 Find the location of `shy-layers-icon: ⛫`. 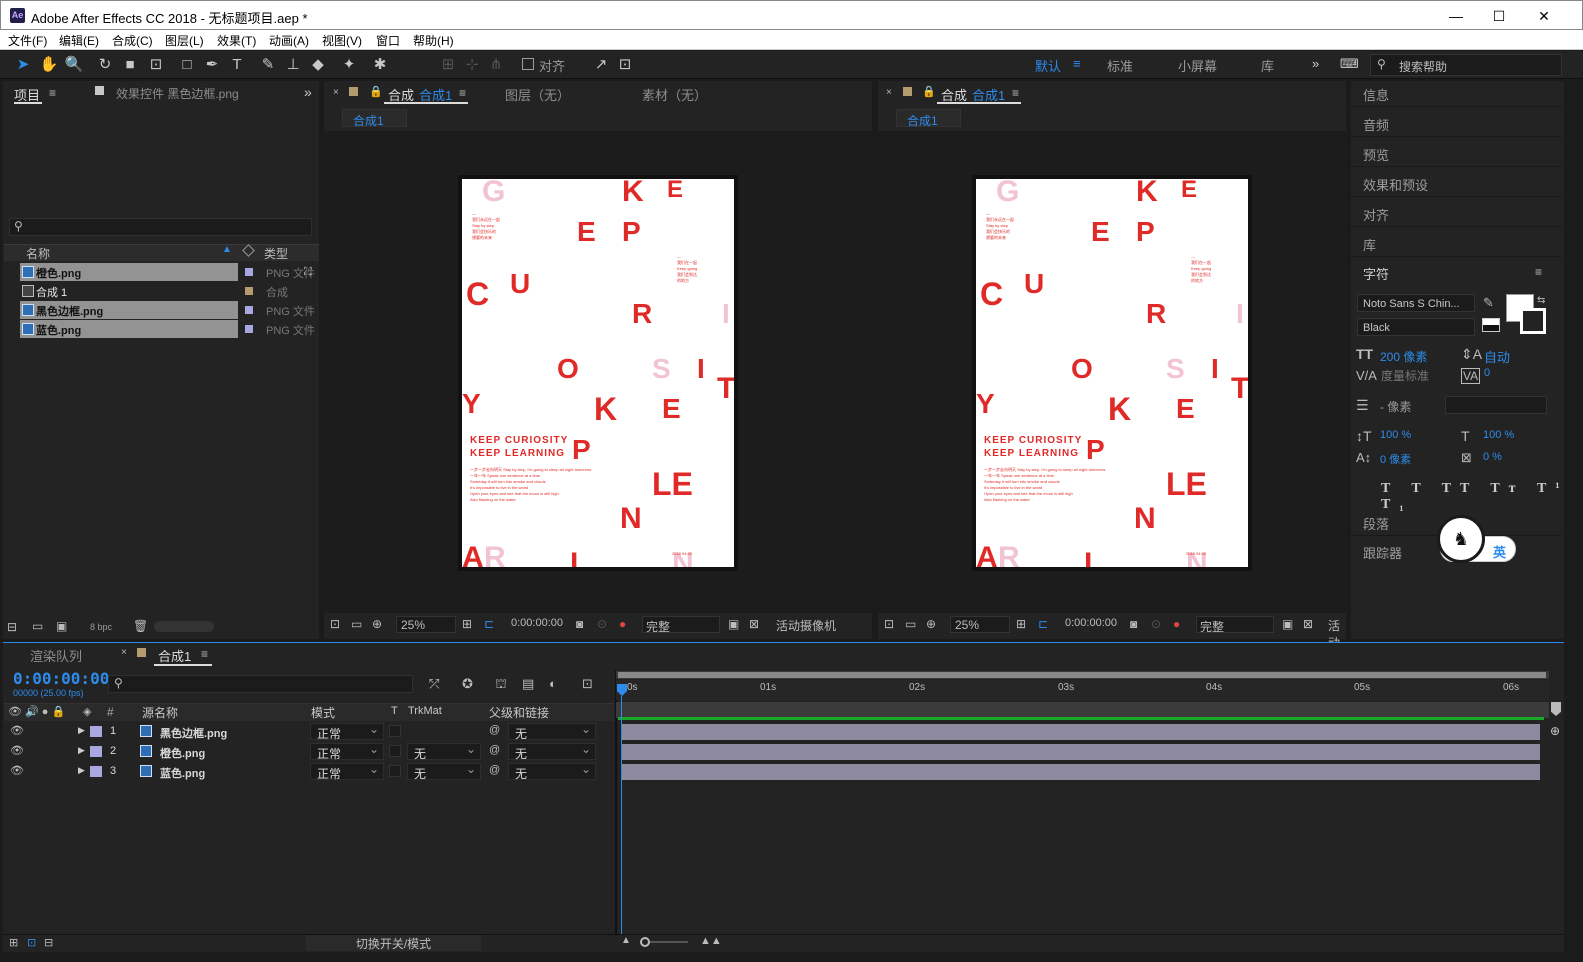

shy-layers-icon: ⛫ is located at coordinates (501, 685).